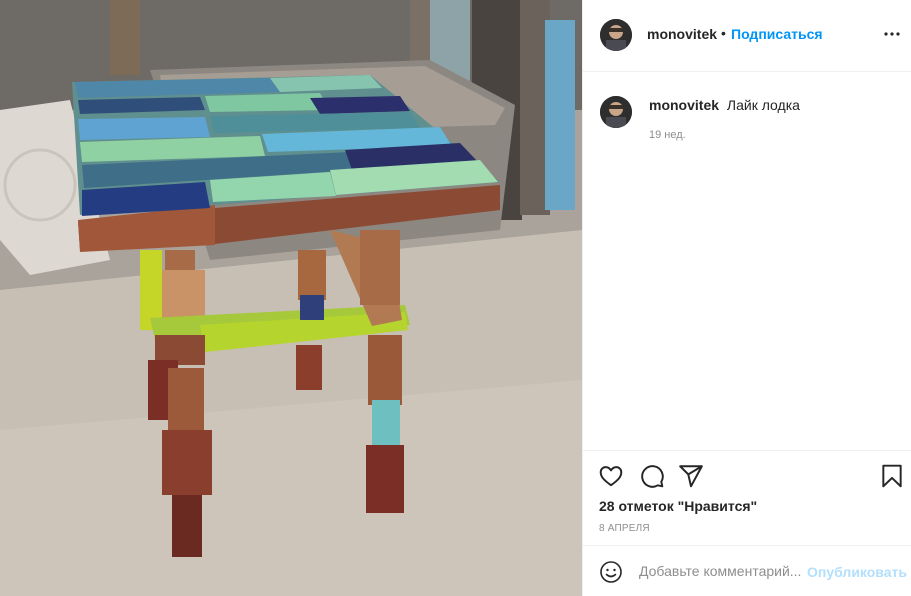 The width and height of the screenshot is (911, 596). What do you see at coordinates (857, 572) in the screenshot?
I see `publish-button: Опубликовать` at bounding box center [857, 572].